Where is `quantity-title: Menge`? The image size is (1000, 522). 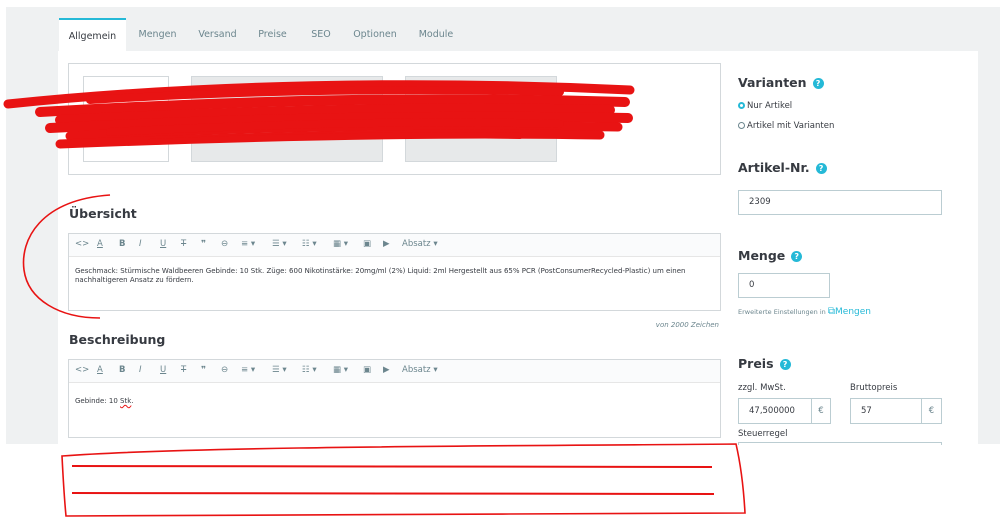 quantity-title: Menge is located at coordinates (762, 255).